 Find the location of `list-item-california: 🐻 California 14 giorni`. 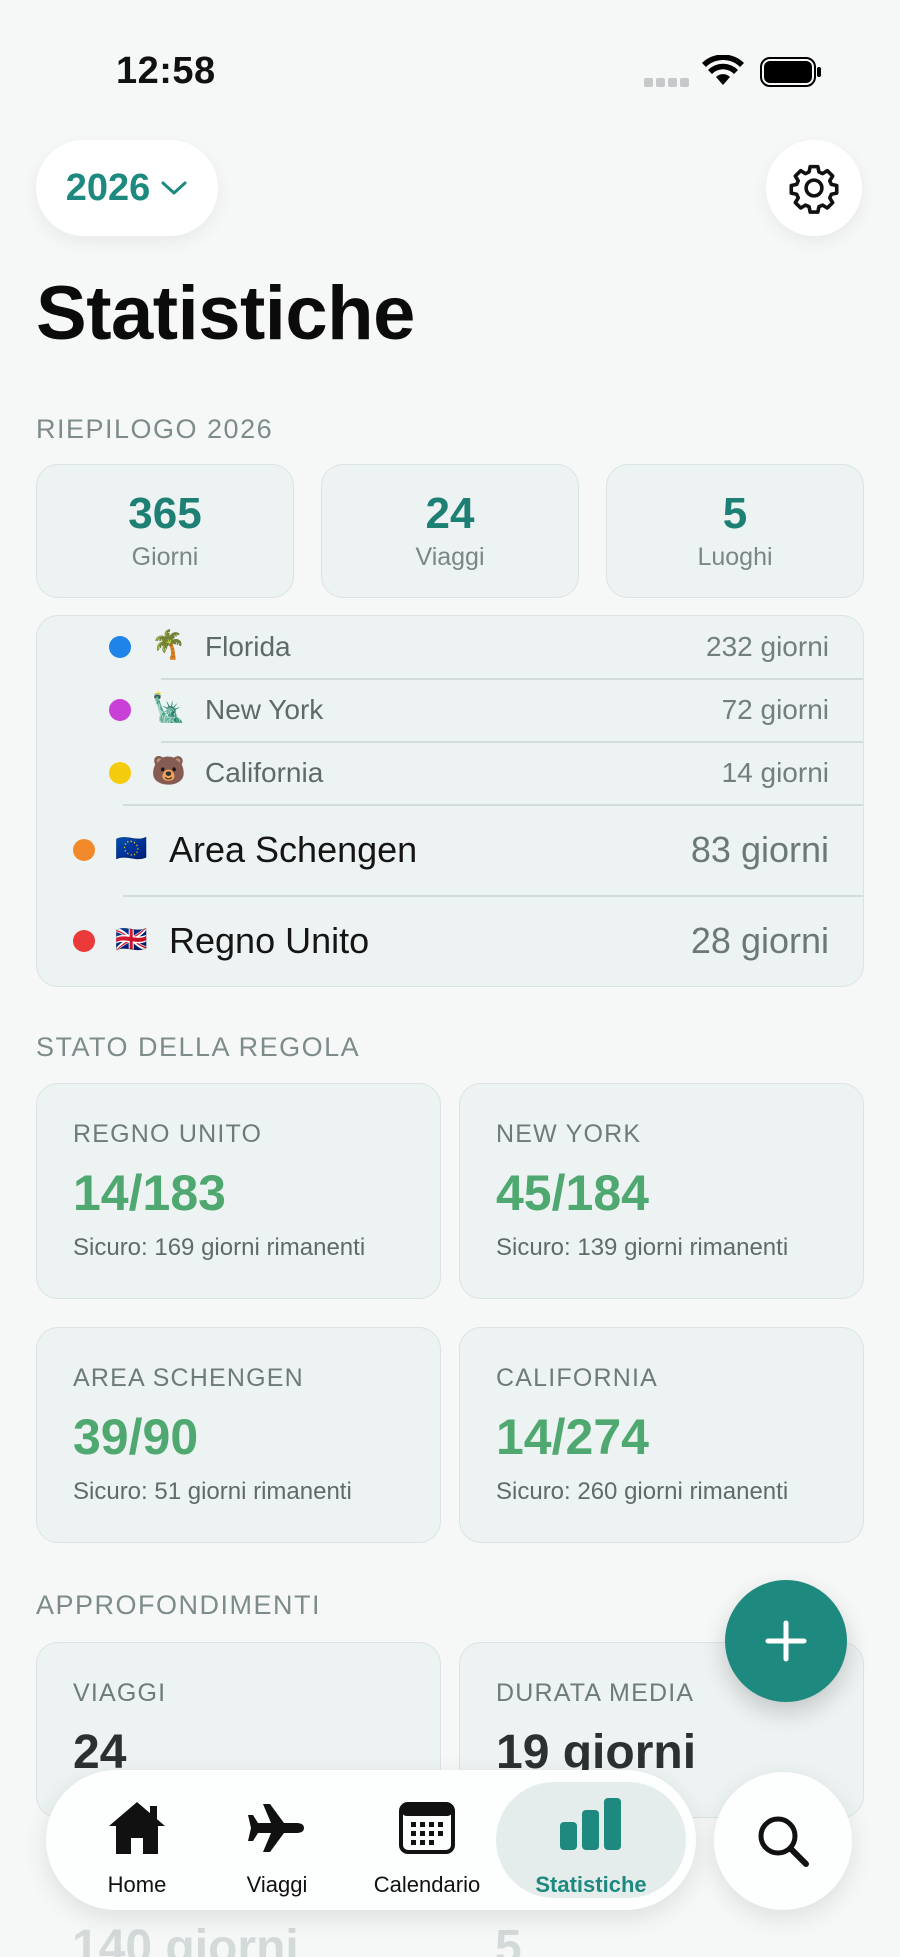

list-item-california: 🐻 California 14 giorni is located at coordinates (450, 773).